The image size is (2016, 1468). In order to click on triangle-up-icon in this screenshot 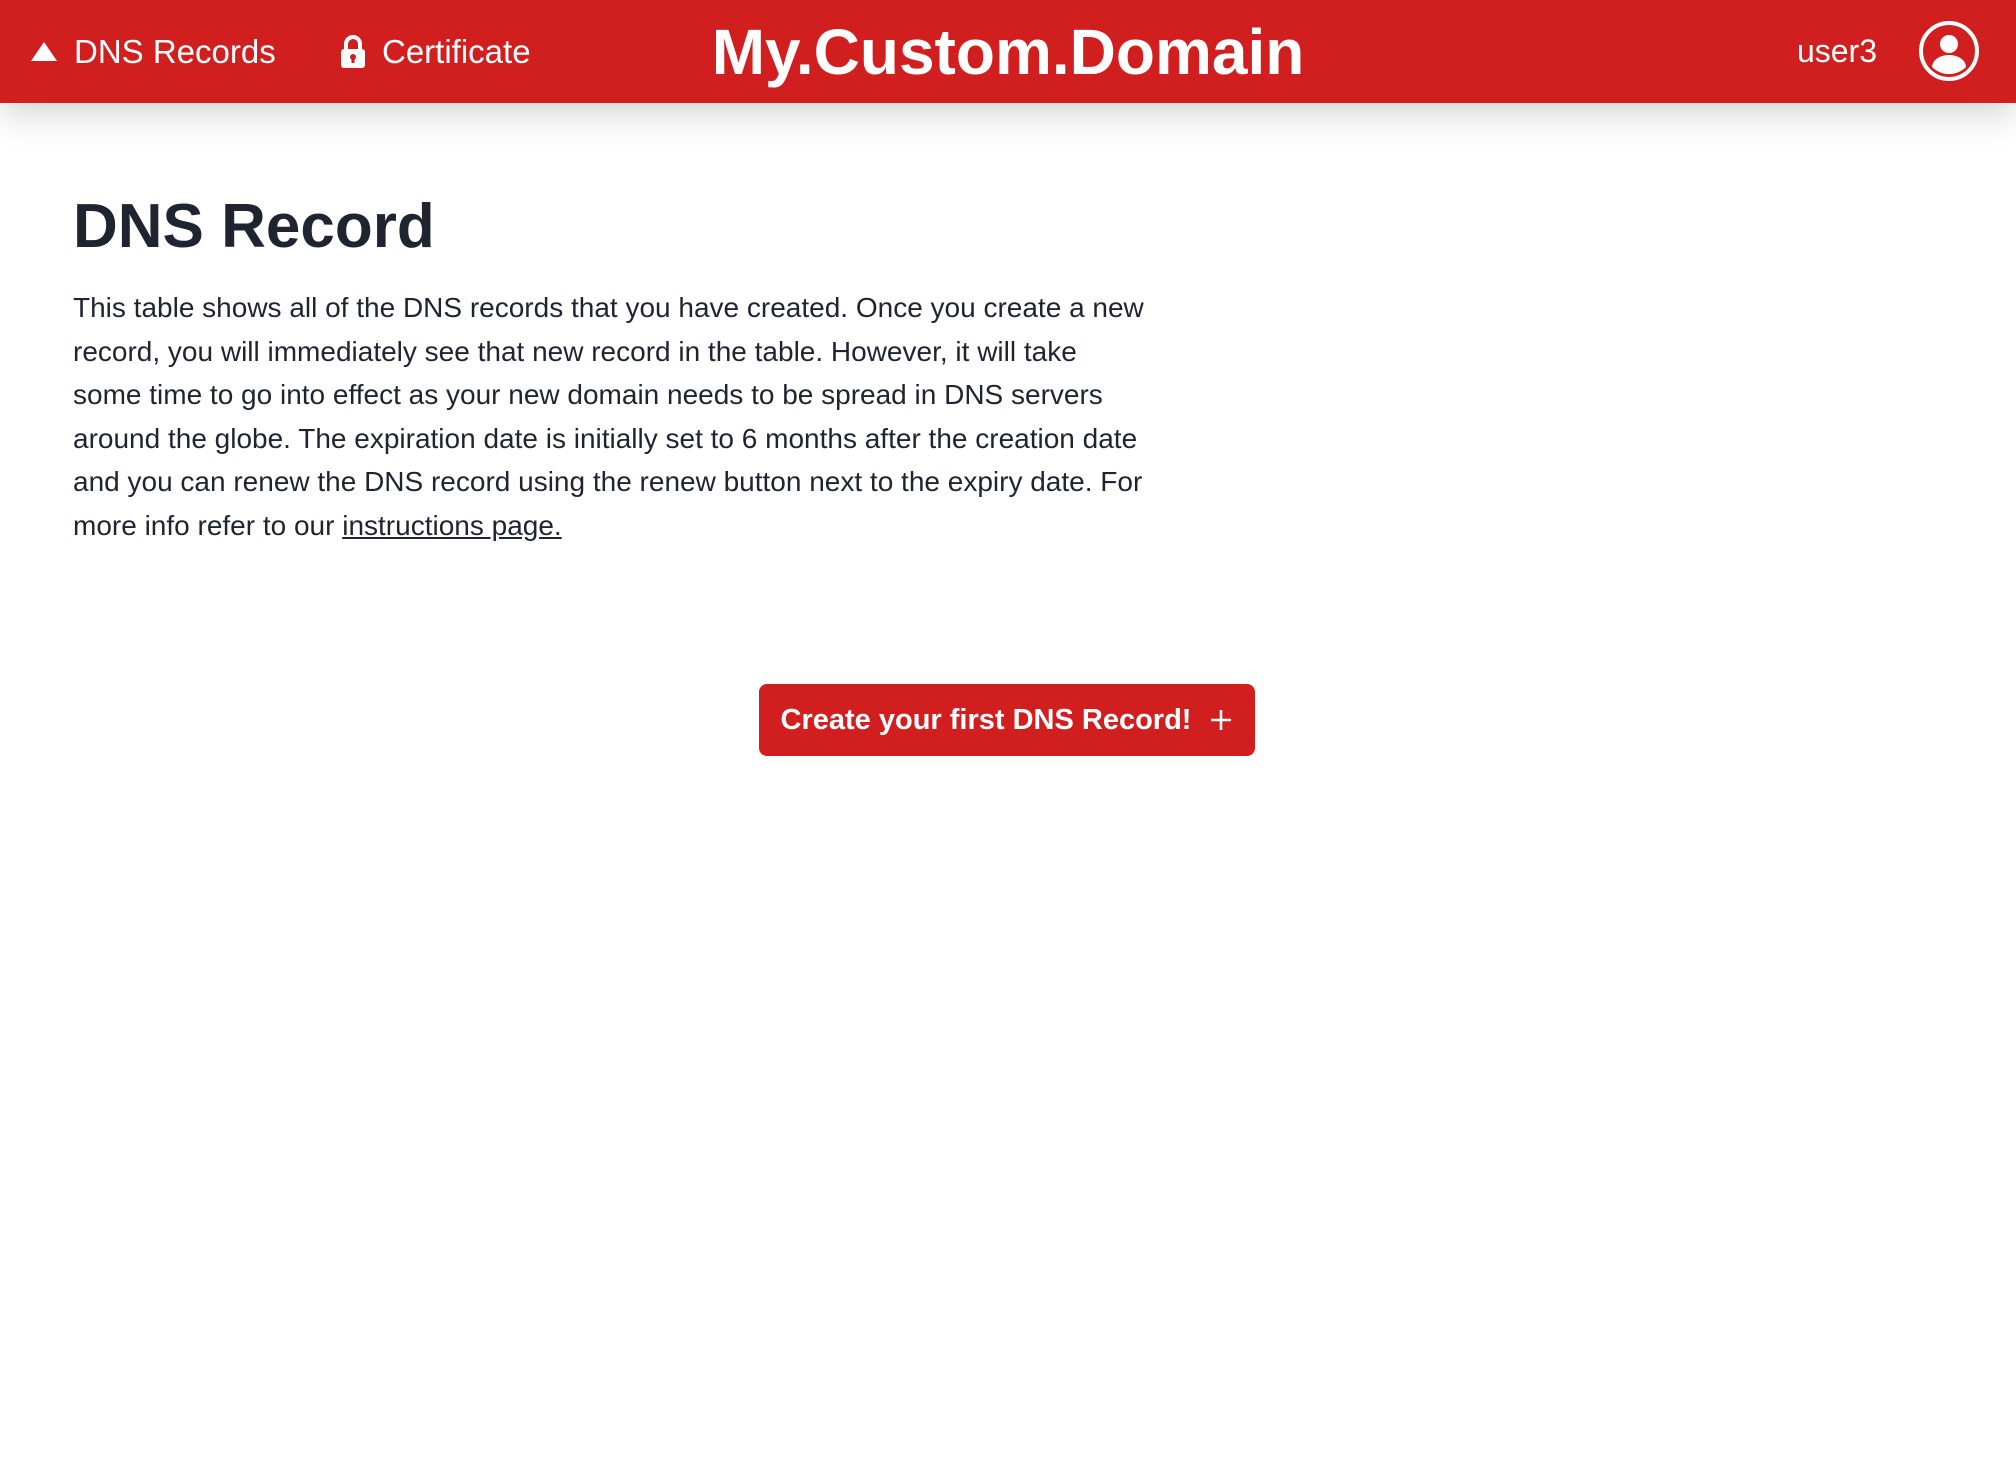, I will do `click(44, 52)`.